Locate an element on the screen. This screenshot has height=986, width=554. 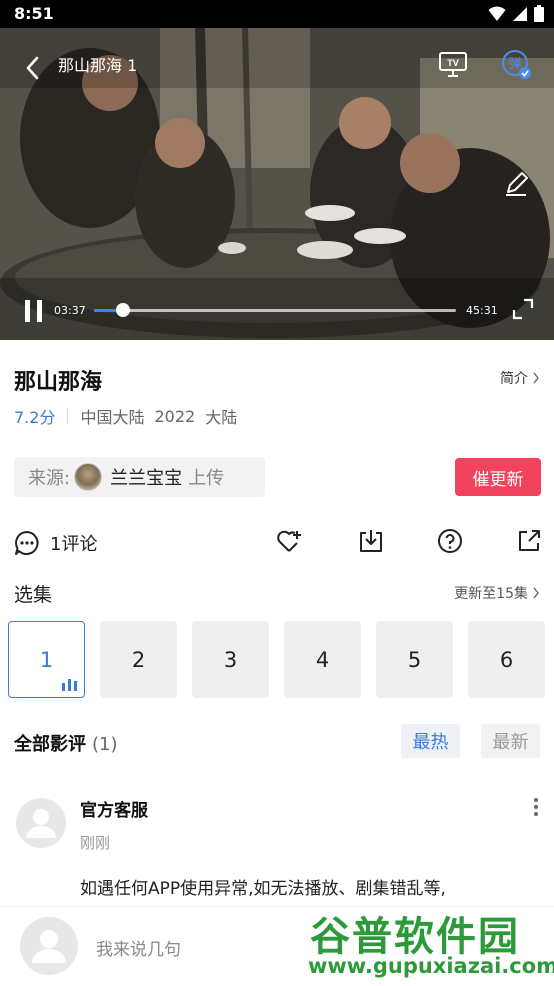
player-title: 那山那海 1 is located at coordinates (98, 65).